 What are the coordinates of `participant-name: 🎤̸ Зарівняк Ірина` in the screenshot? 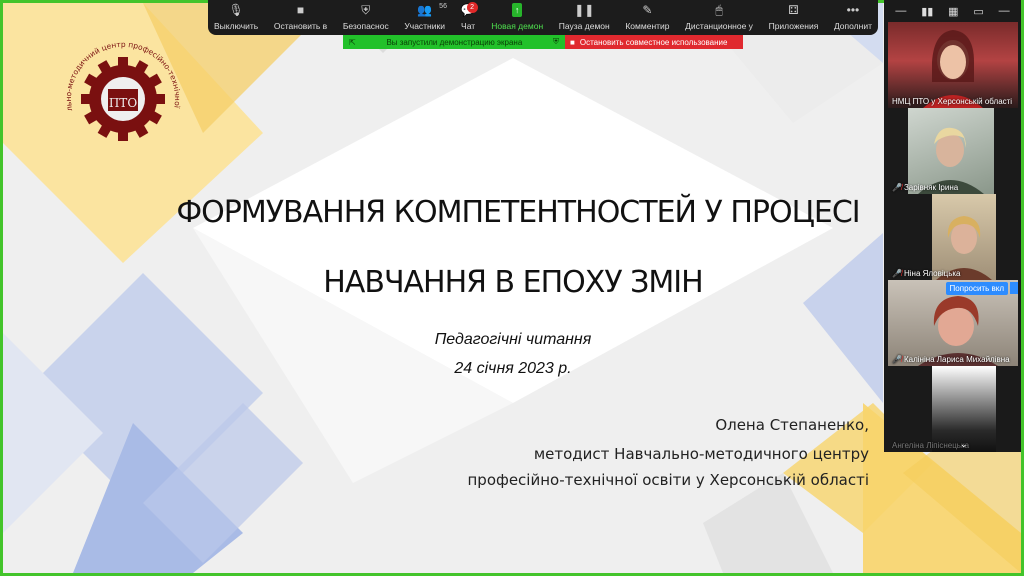 It's located at (925, 187).